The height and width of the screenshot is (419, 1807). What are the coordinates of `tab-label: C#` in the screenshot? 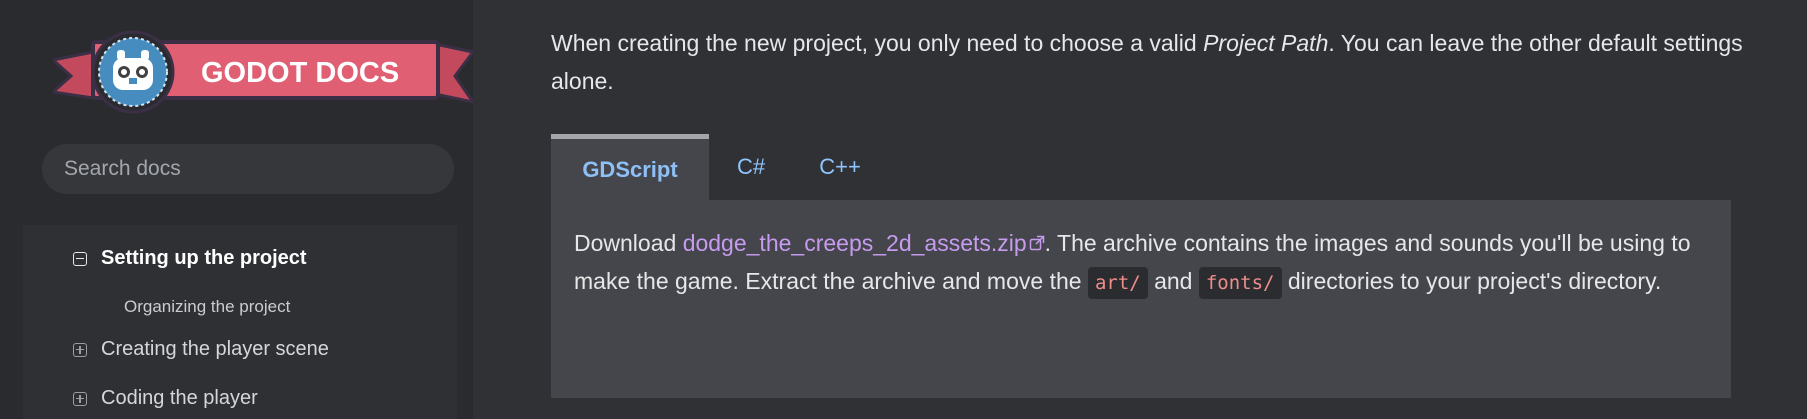 It's located at (751, 166).